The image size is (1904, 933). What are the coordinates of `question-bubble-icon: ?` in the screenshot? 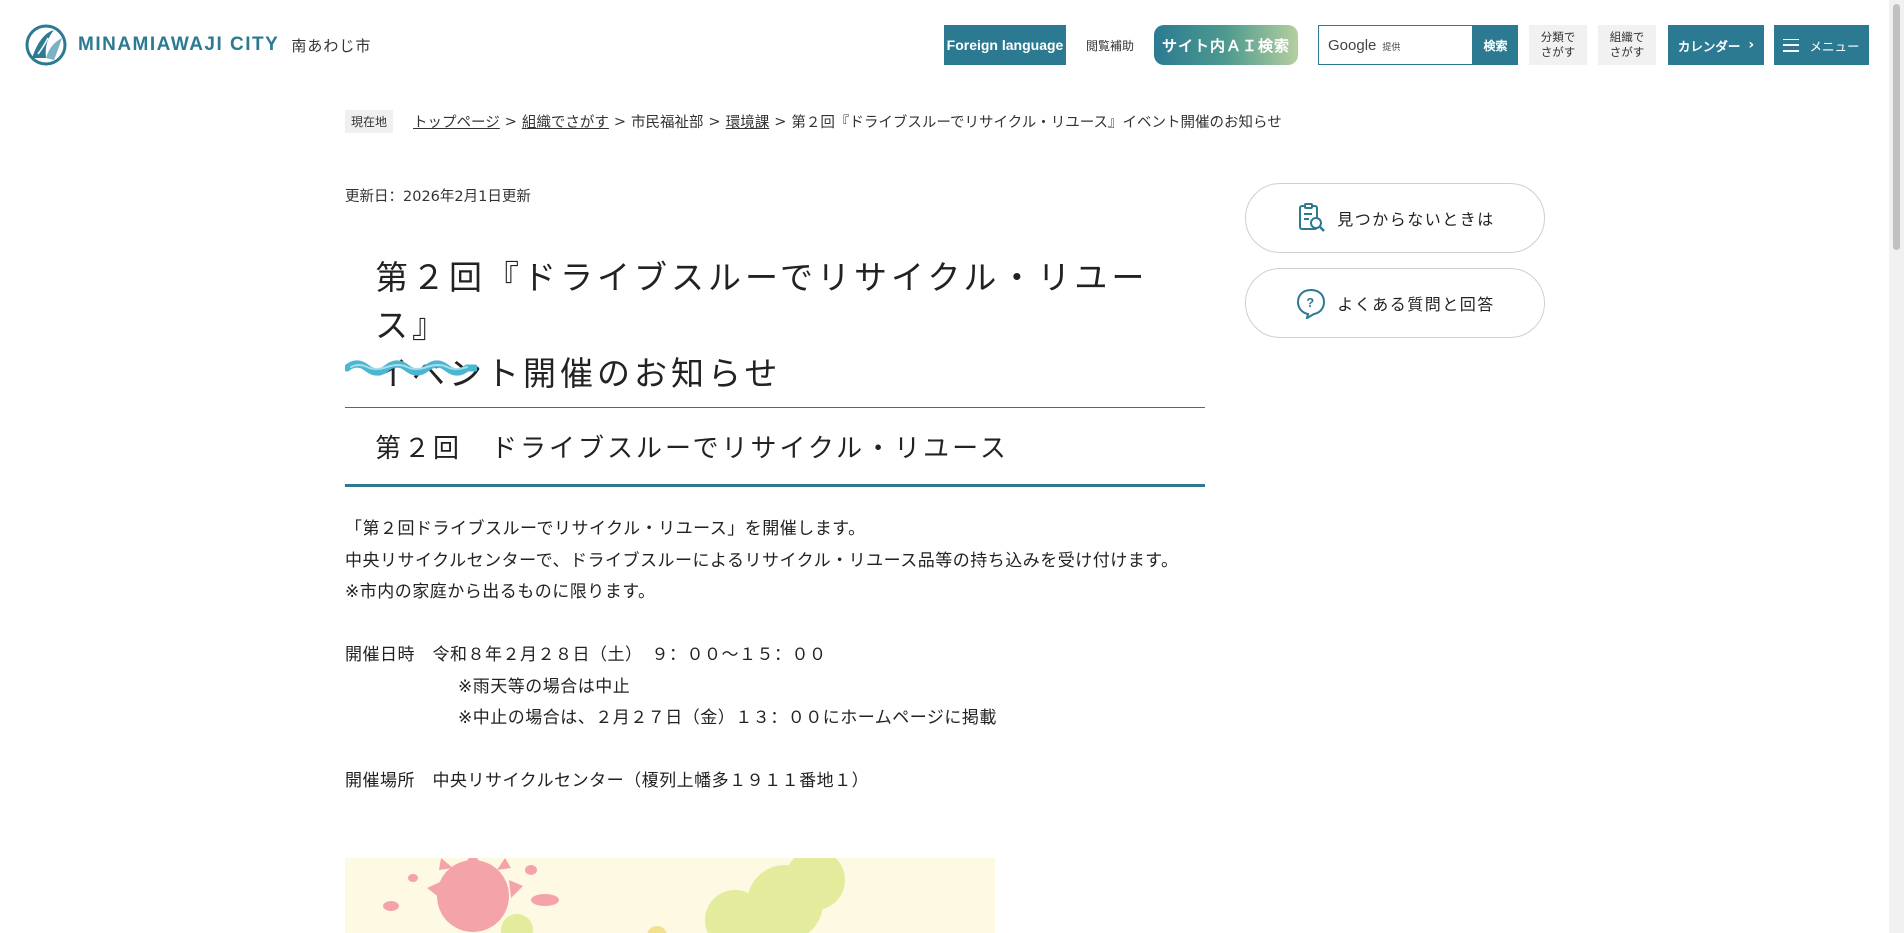 It's located at (1311, 303).